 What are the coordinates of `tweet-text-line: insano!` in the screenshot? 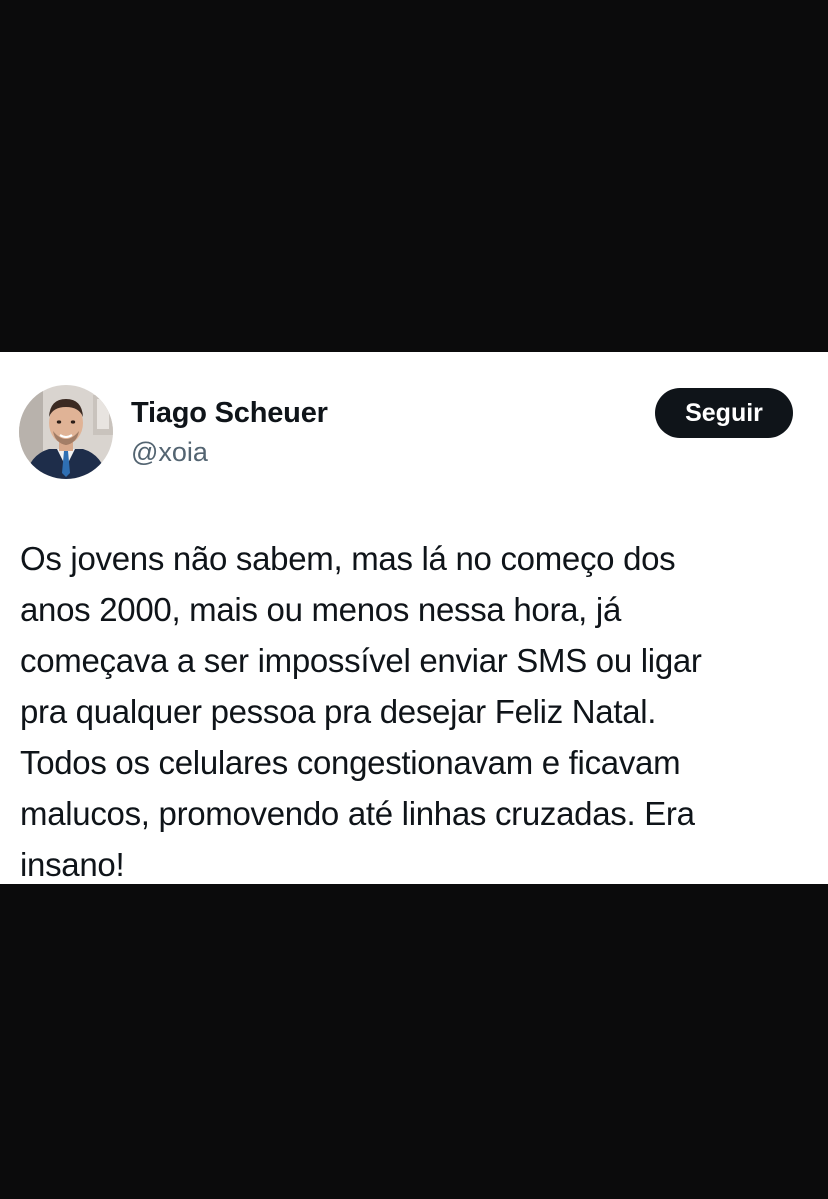 It's located at (72, 864).